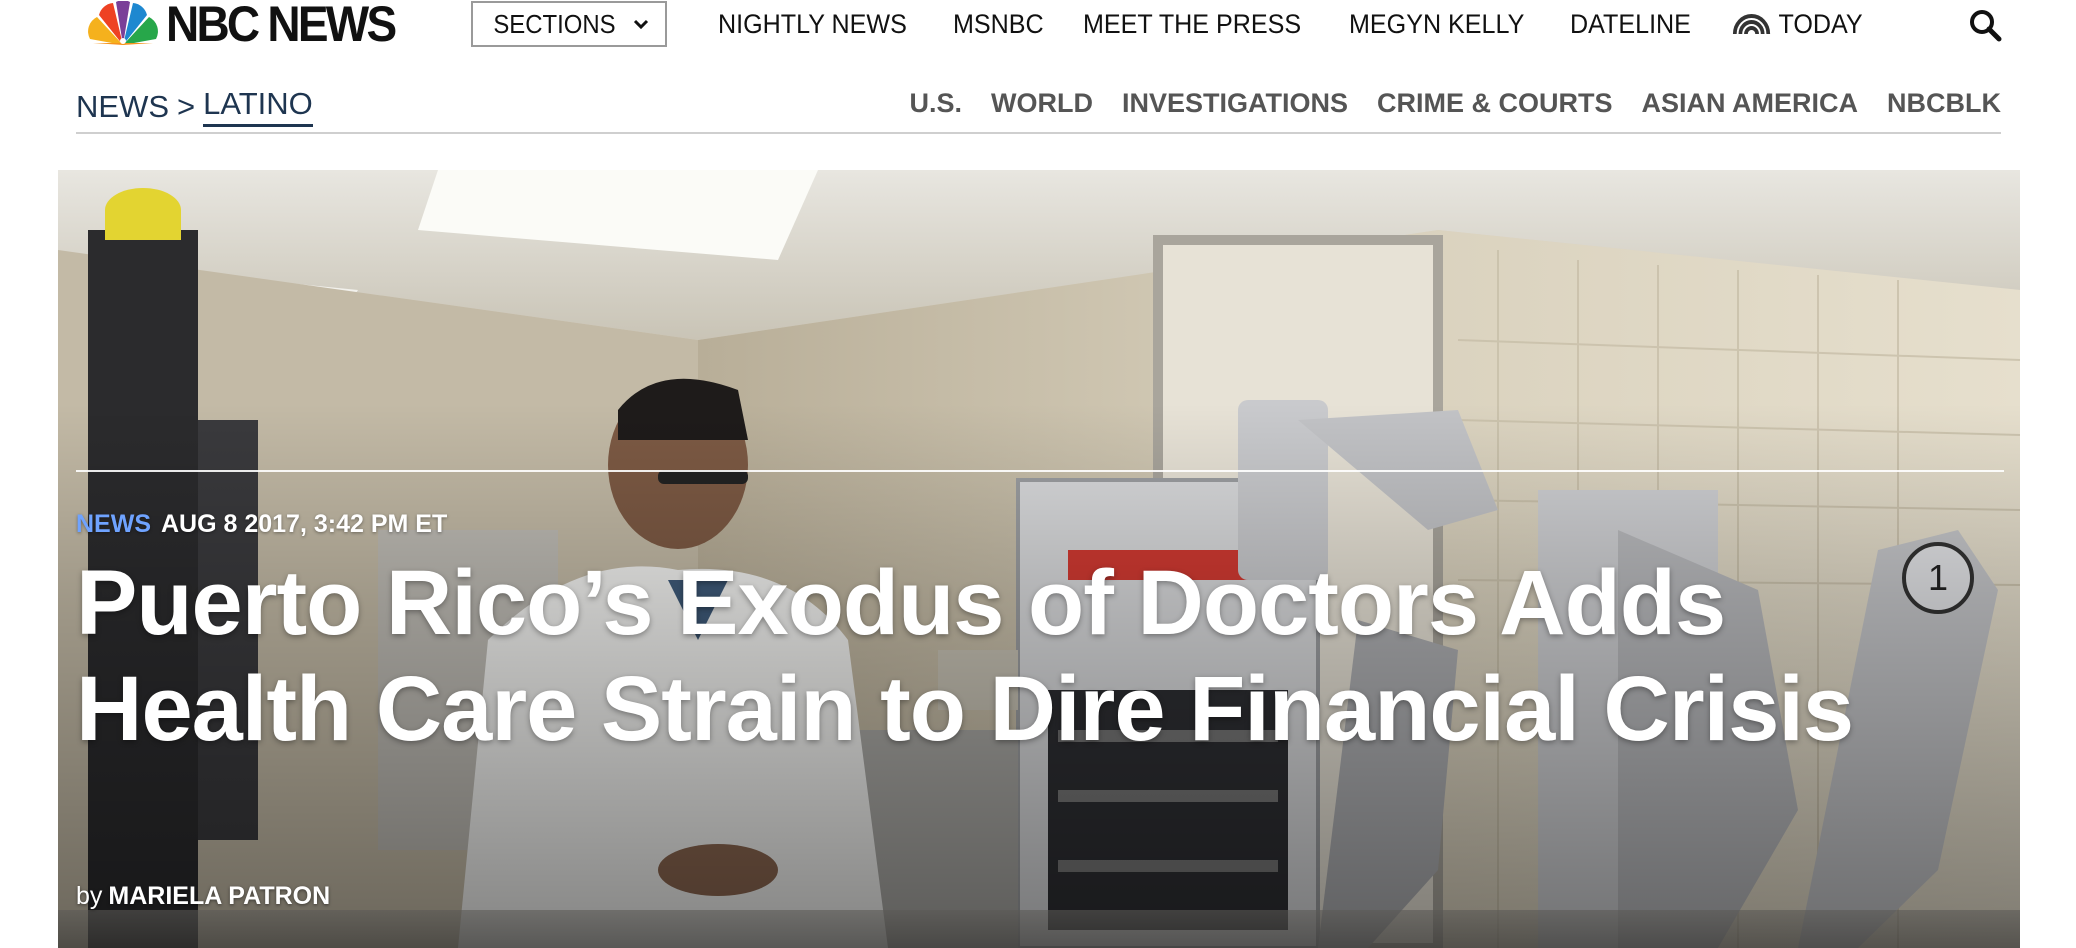  What do you see at coordinates (1192, 24) in the screenshot?
I see `nav-link-meet-the-press: MEET THE PRESS` at bounding box center [1192, 24].